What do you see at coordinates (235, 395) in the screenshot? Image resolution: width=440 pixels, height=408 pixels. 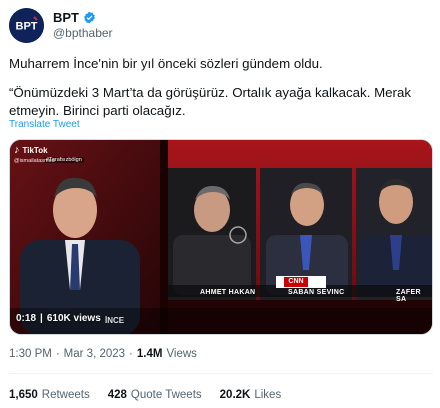 I see `likes-count: 20.2K` at bounding box center [235, 395].